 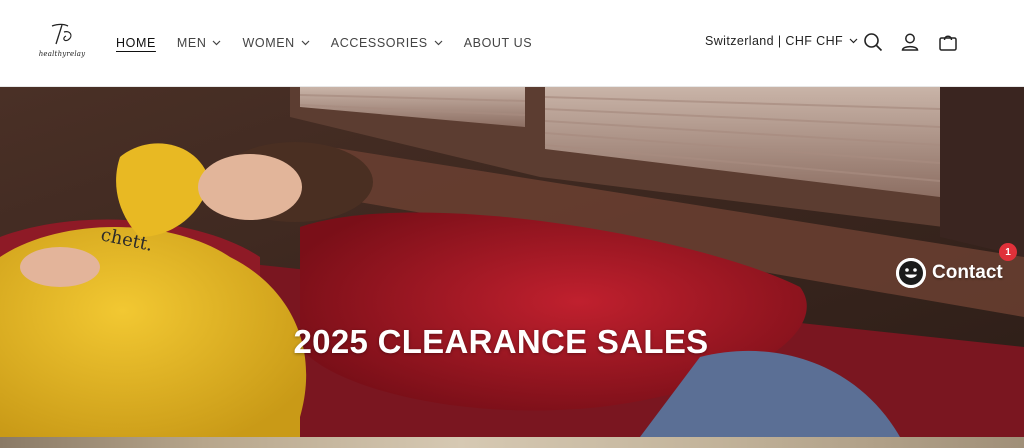 I want to click on search-icon, so click(x=873, y=42).